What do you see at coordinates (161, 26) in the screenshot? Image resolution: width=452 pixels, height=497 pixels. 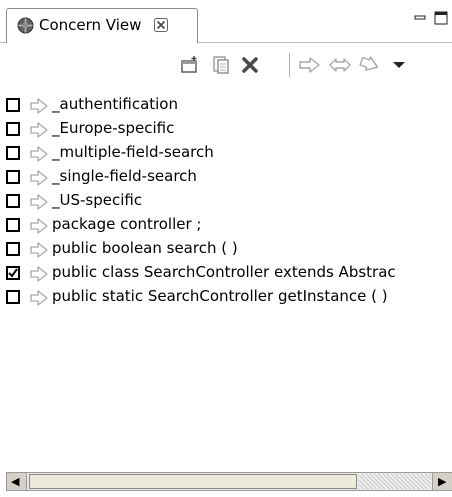 I see `tab-close-icon` at bounding box center [161, 26].